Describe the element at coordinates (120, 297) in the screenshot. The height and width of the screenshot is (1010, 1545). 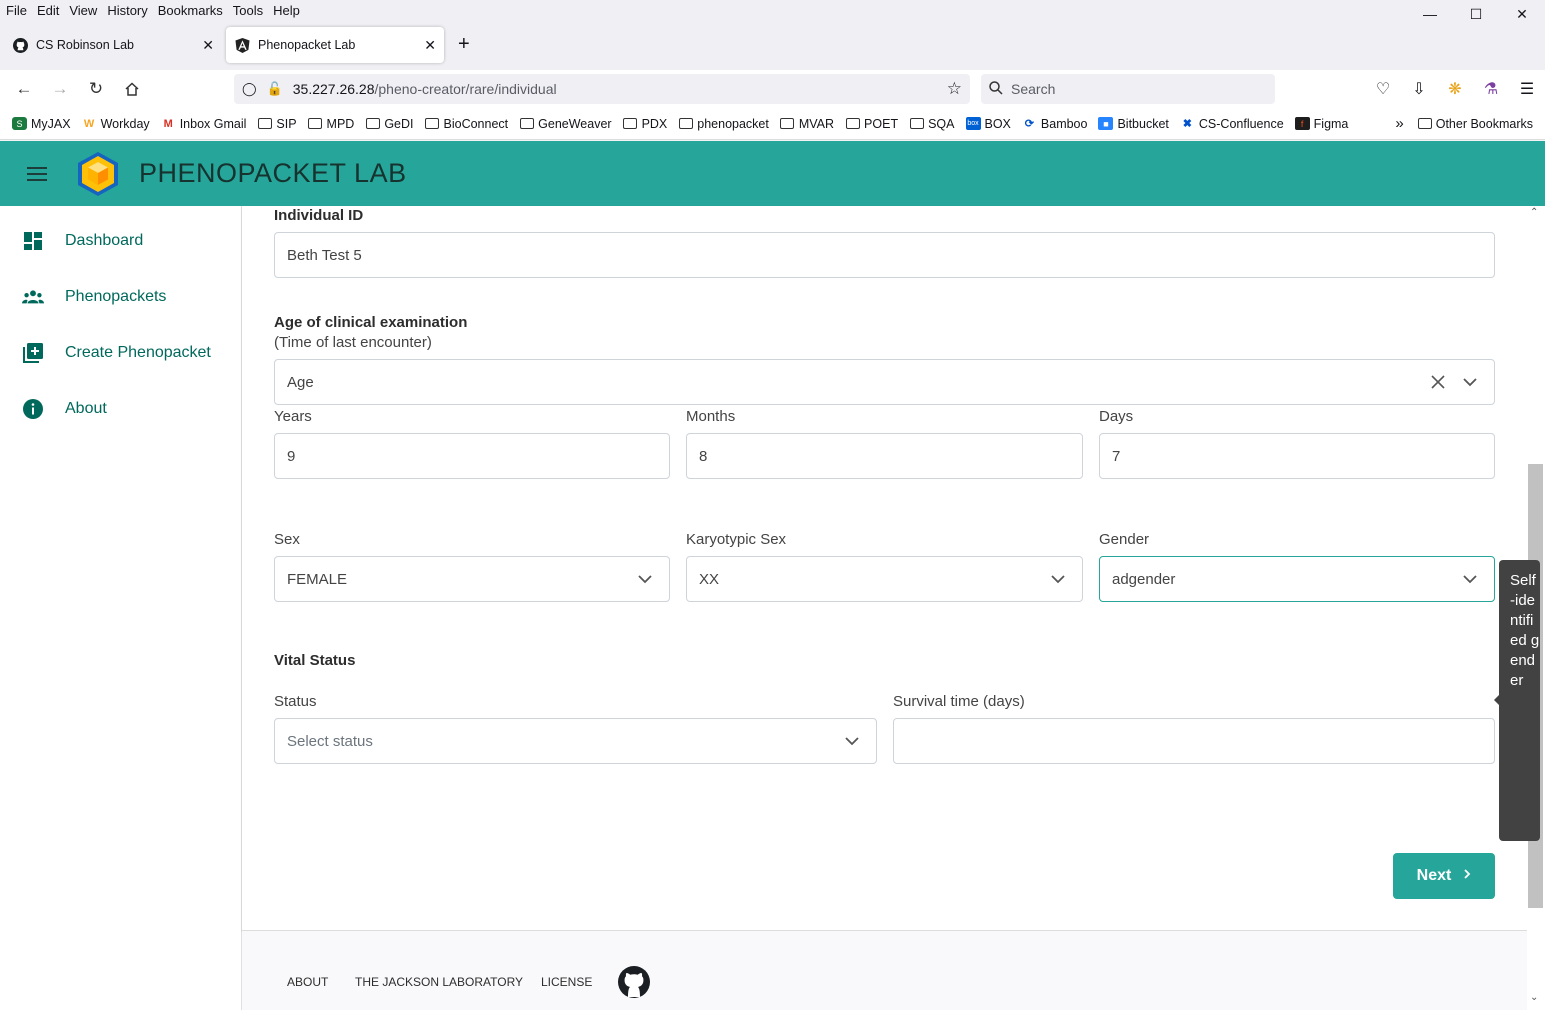
I see `sidebar-item-phenopackets: Phenopackets` at that location.